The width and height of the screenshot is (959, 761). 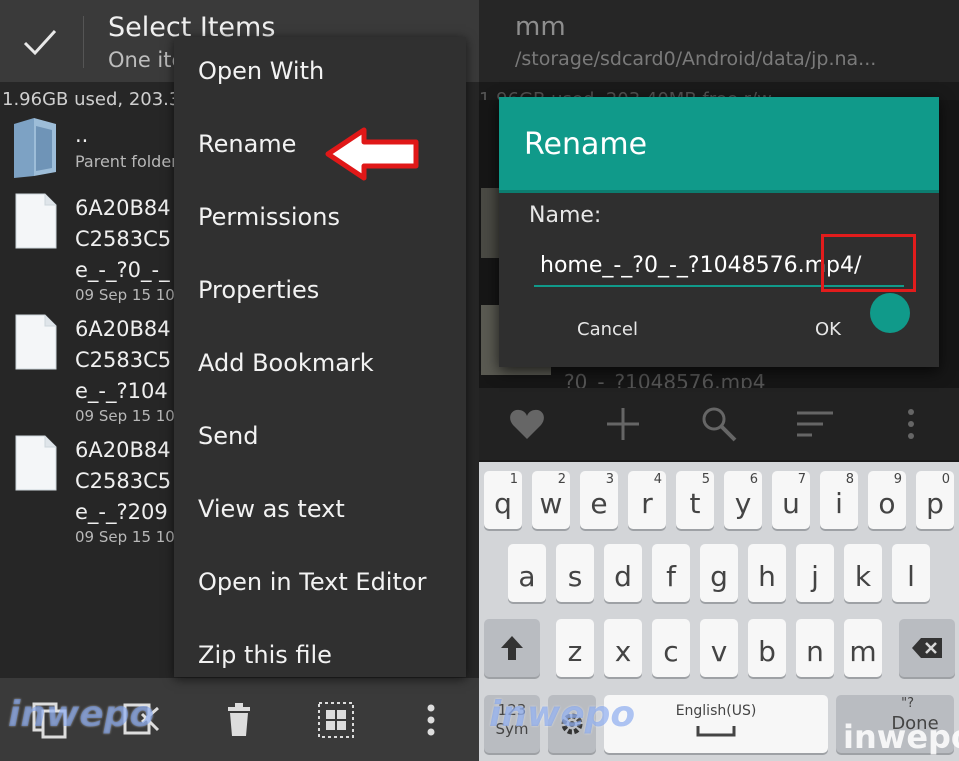 What do you see at coordinates (839, 500) in the screenshot?
I see `key-i: 8i` at bounding box center [839, 500].